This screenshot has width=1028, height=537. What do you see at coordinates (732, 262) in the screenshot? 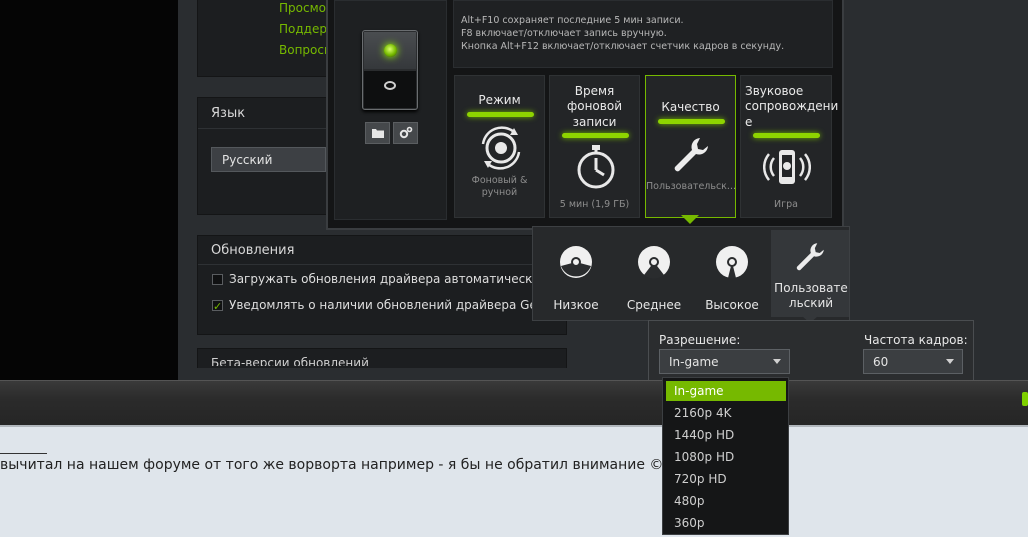
I see `disc-high-icon` at bounding box center [732, 262].